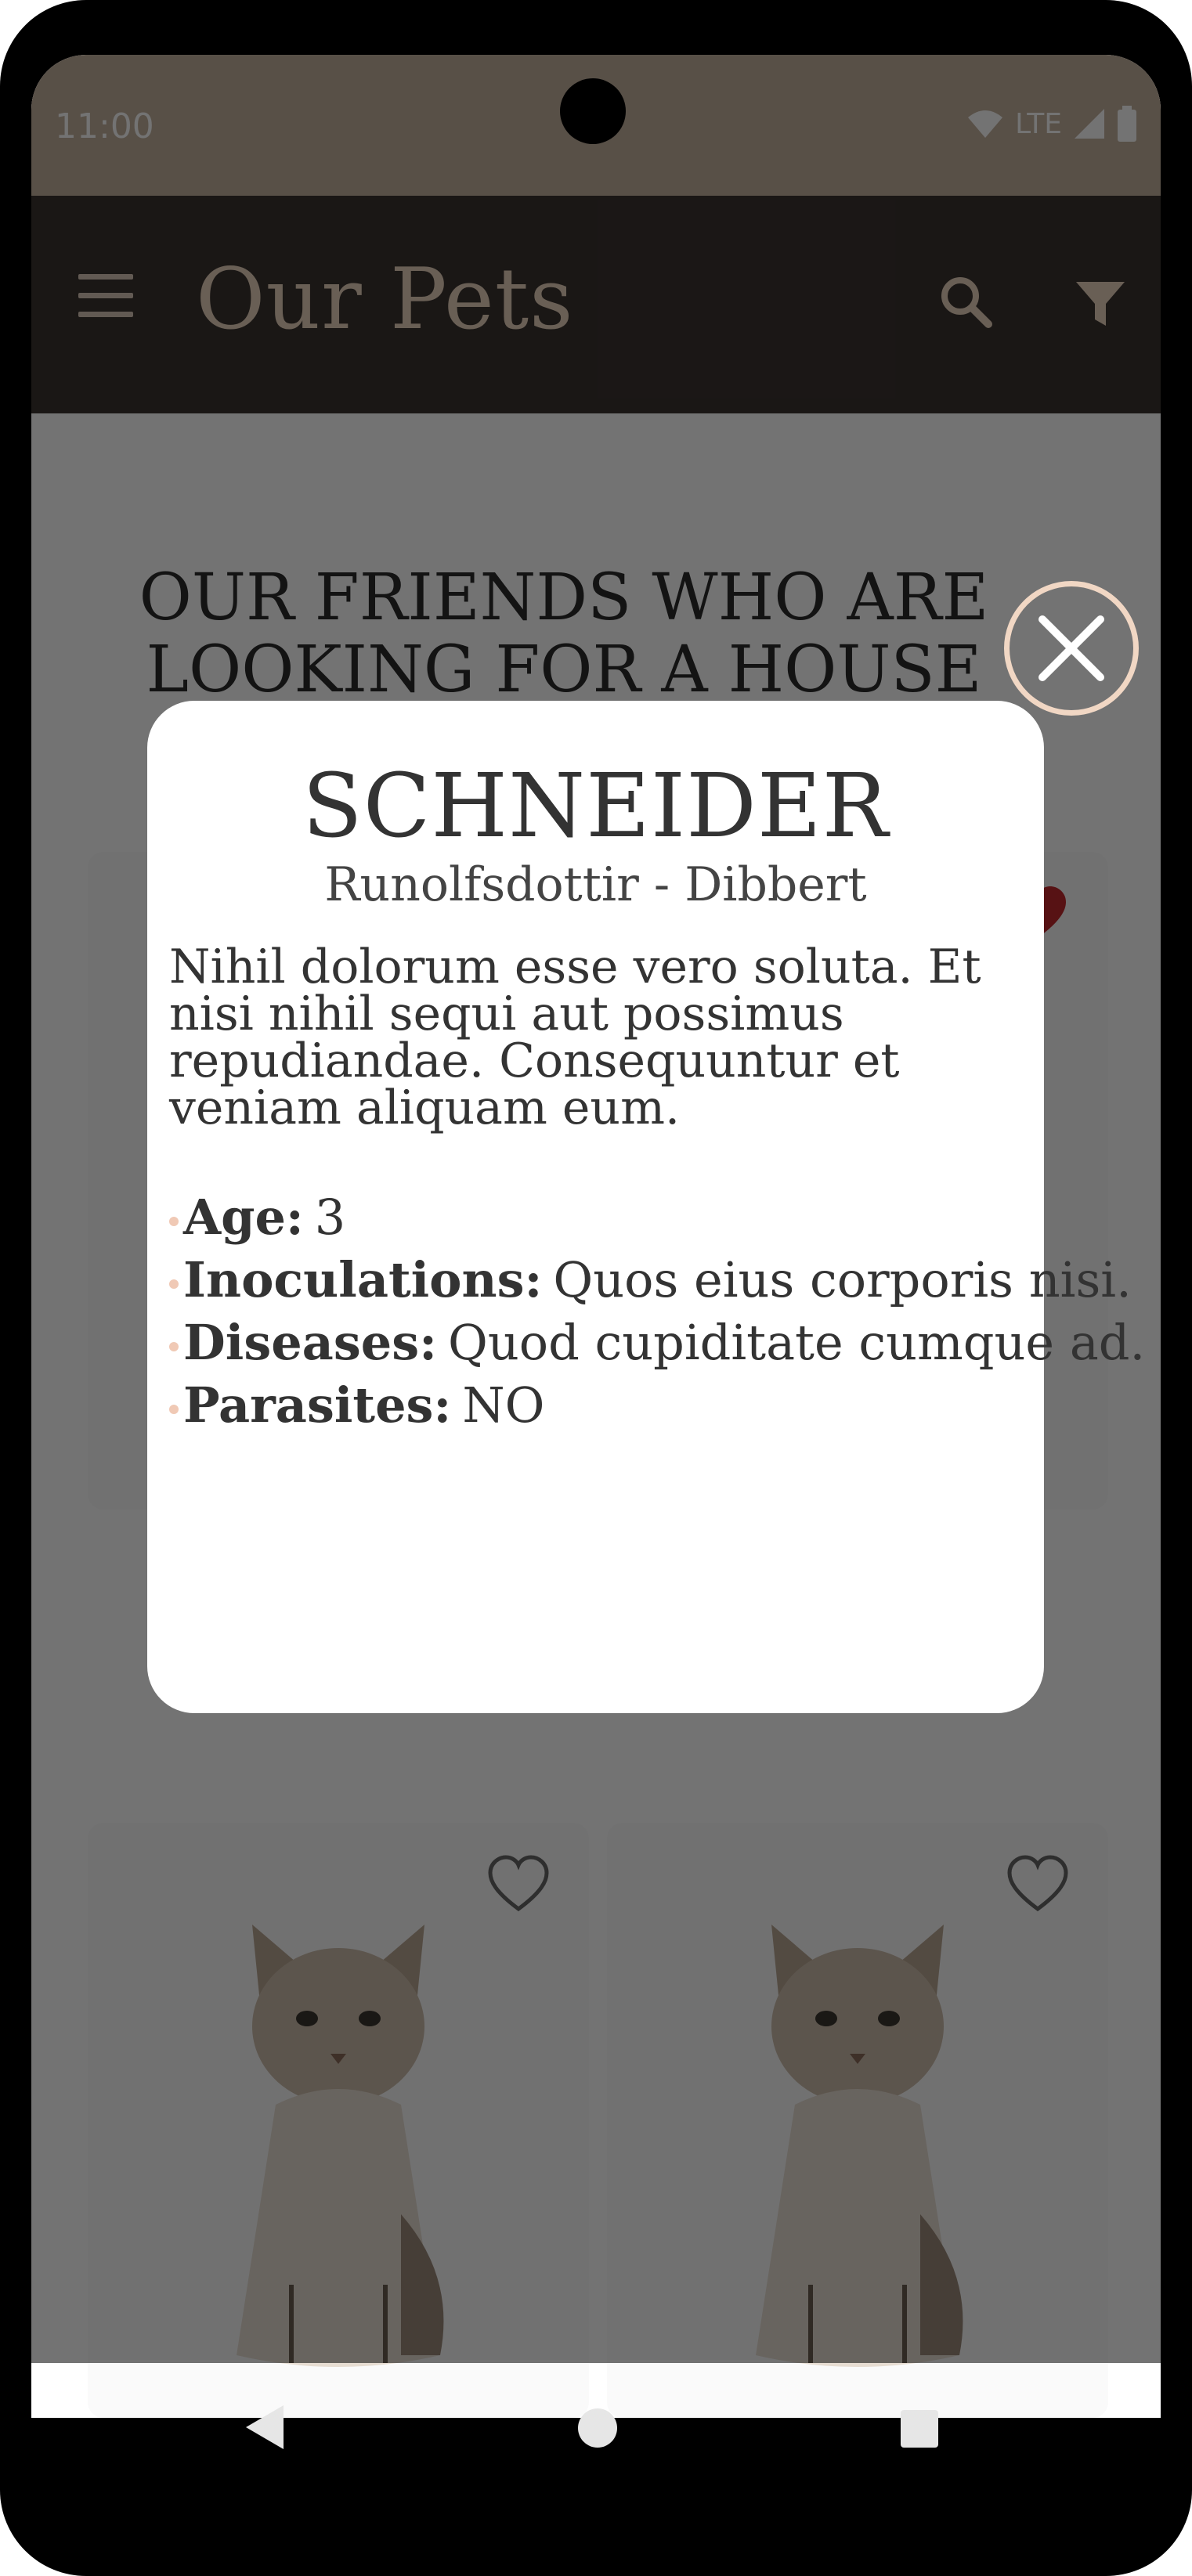  What do you see at coordinates (842, 1279) in the screenshot?
I see `fact-value: Quos eius corporis nisi.` at bounding box center [842, 1279].